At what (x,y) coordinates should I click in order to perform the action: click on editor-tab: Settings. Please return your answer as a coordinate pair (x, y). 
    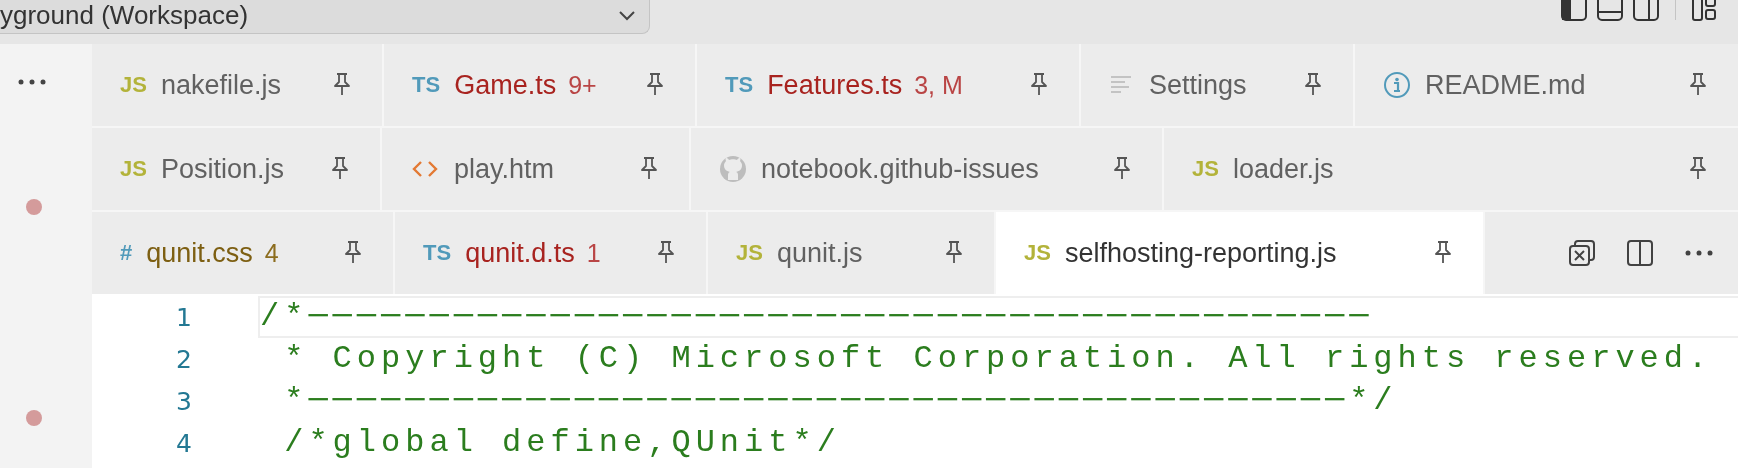
    Looking at the image, I should click on (1217, 85).